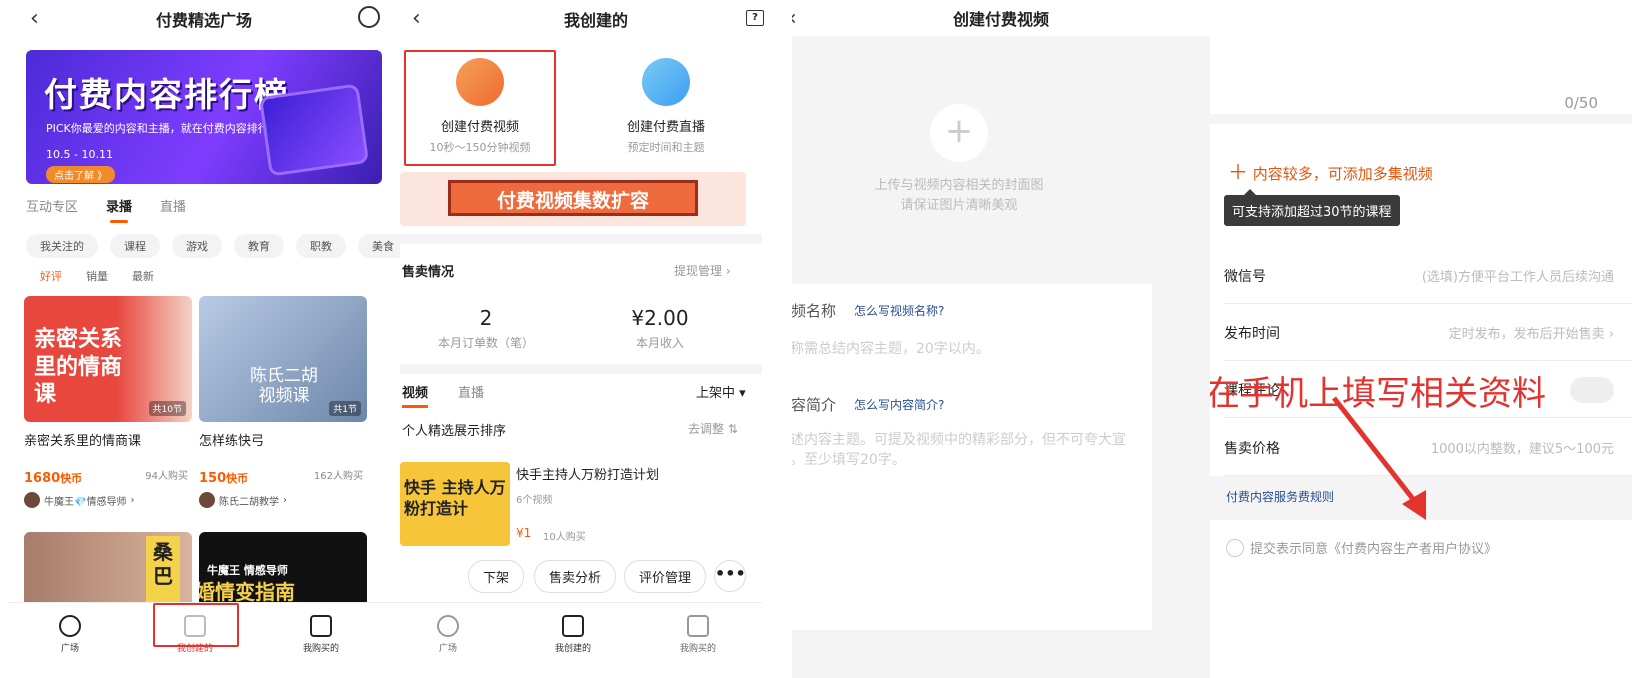 The image size is (1632, 678). I want to click on help-icon: ?, so click(755, 18).